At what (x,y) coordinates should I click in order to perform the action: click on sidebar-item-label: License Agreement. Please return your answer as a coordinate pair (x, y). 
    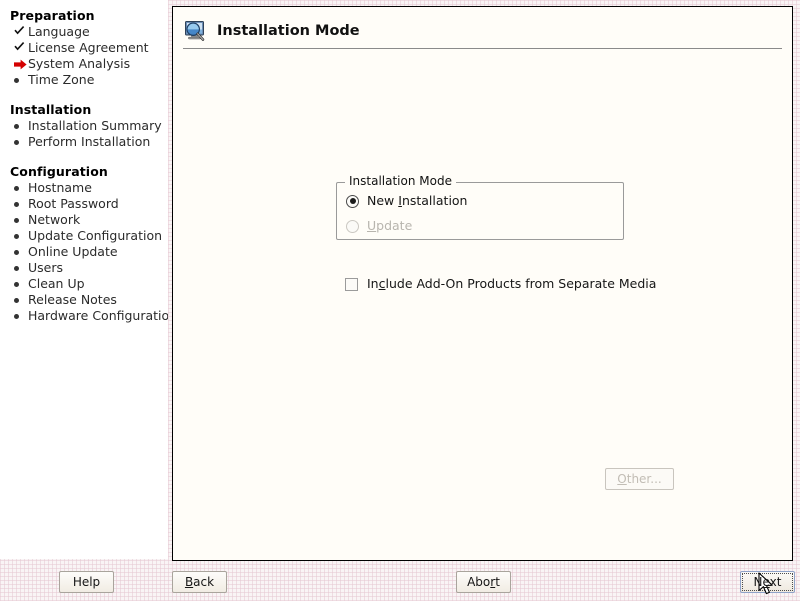
    Looking at the image, I should click on (88, 47).